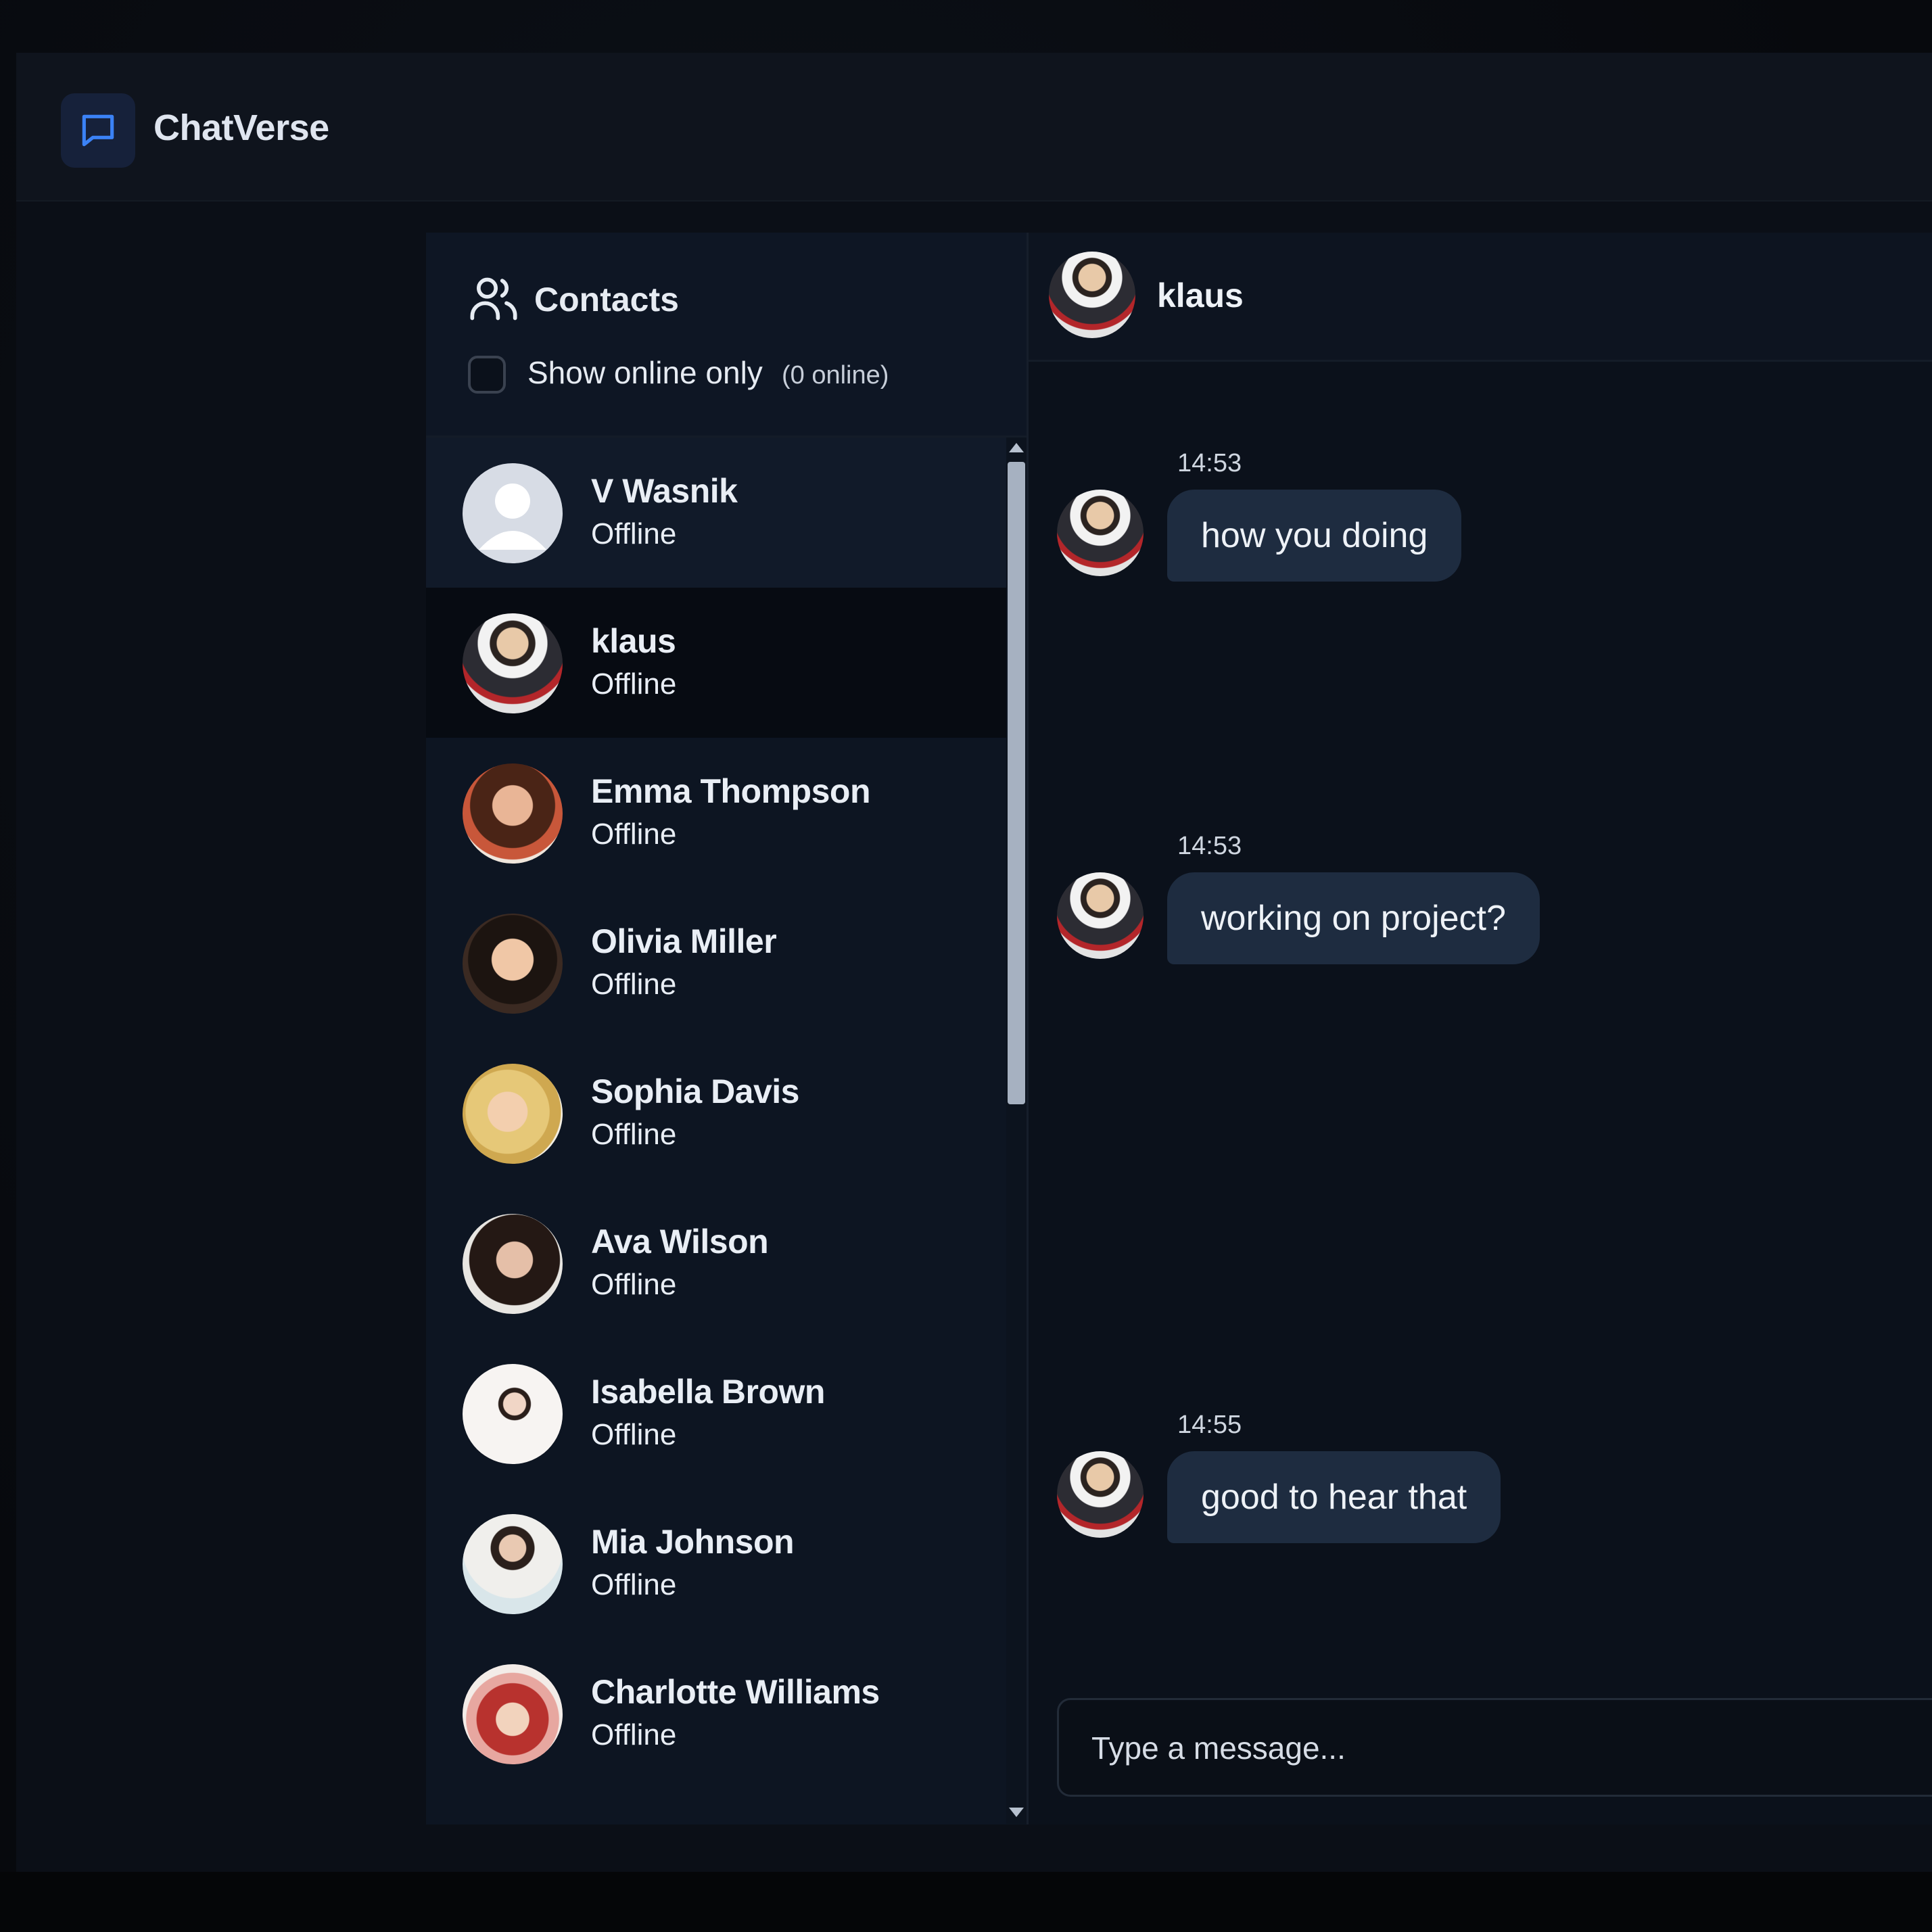  Describe the element at coordinates (966, 1902) in the screenshot. I see `monitor-bottom-bezel` at that location.